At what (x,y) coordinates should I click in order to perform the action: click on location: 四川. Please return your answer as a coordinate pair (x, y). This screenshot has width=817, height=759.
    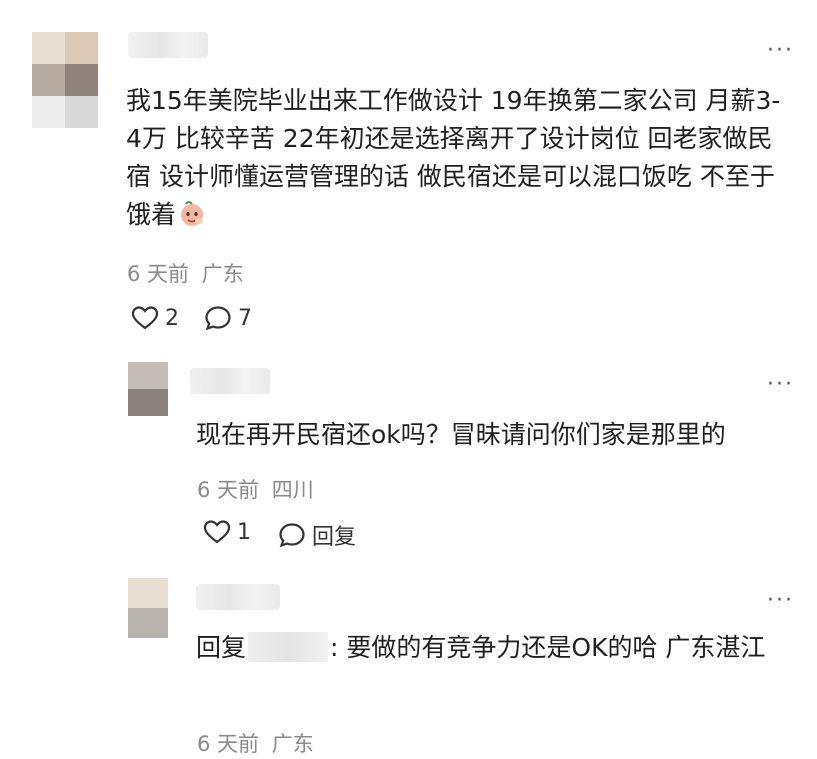
    Looking at the image, I should click on (292, 490).